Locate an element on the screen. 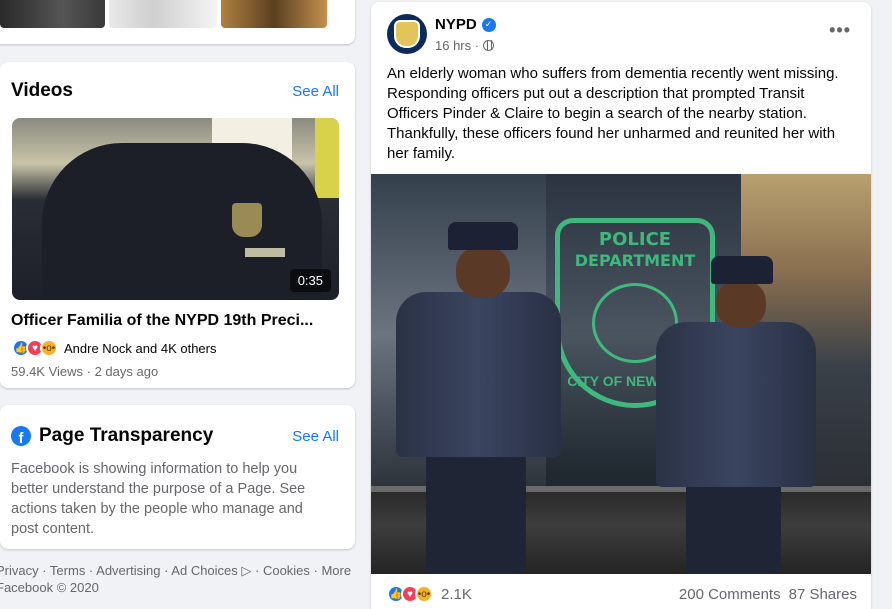  post-timestamp: 16 hrs · is located at coordinates (465, 45).